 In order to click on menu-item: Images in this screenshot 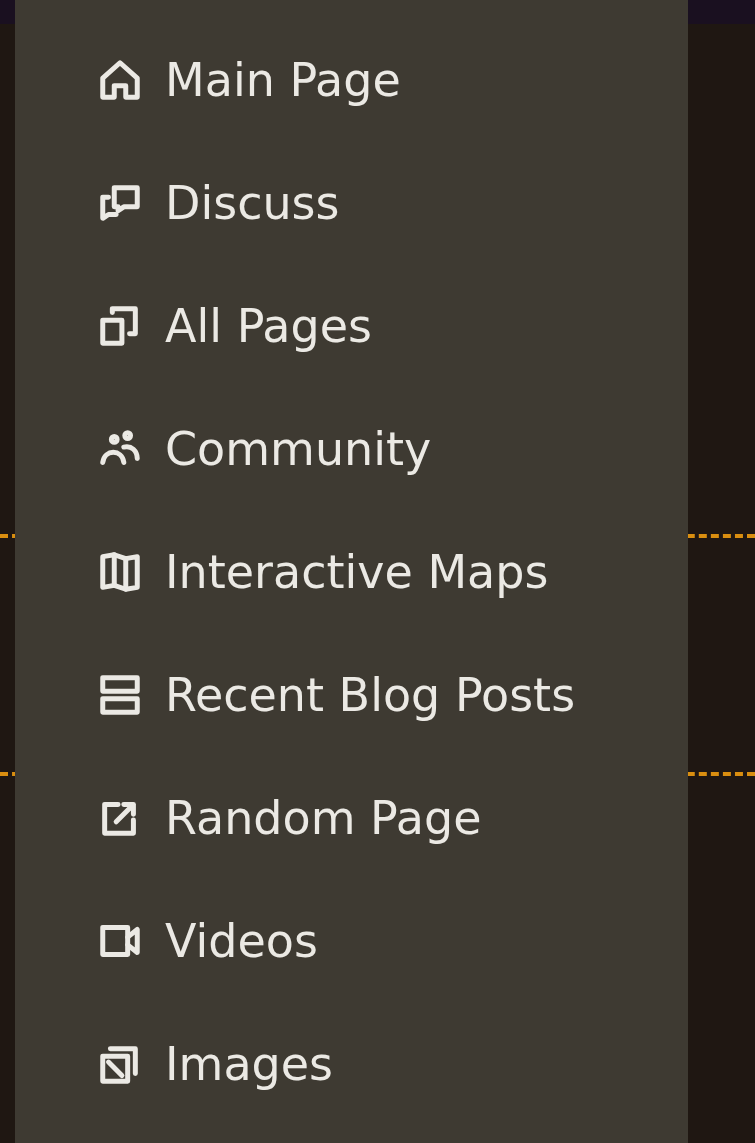, I will do `click(174, 1063)`.